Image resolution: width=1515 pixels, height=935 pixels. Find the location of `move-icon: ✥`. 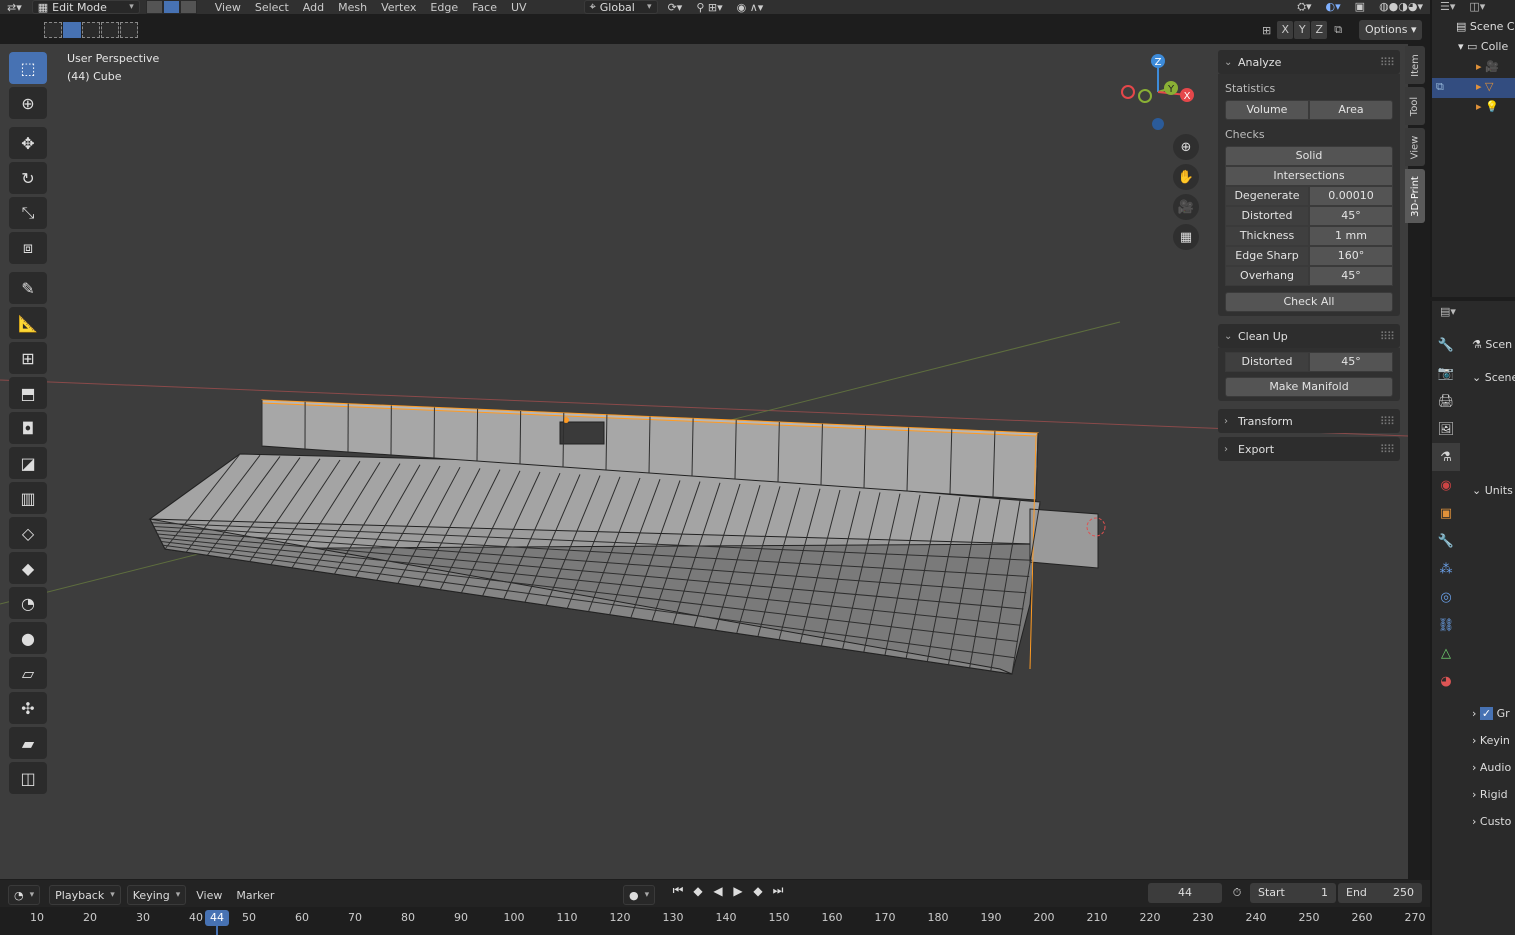

move-icon: ✥ is located at coordinates (28, 143).